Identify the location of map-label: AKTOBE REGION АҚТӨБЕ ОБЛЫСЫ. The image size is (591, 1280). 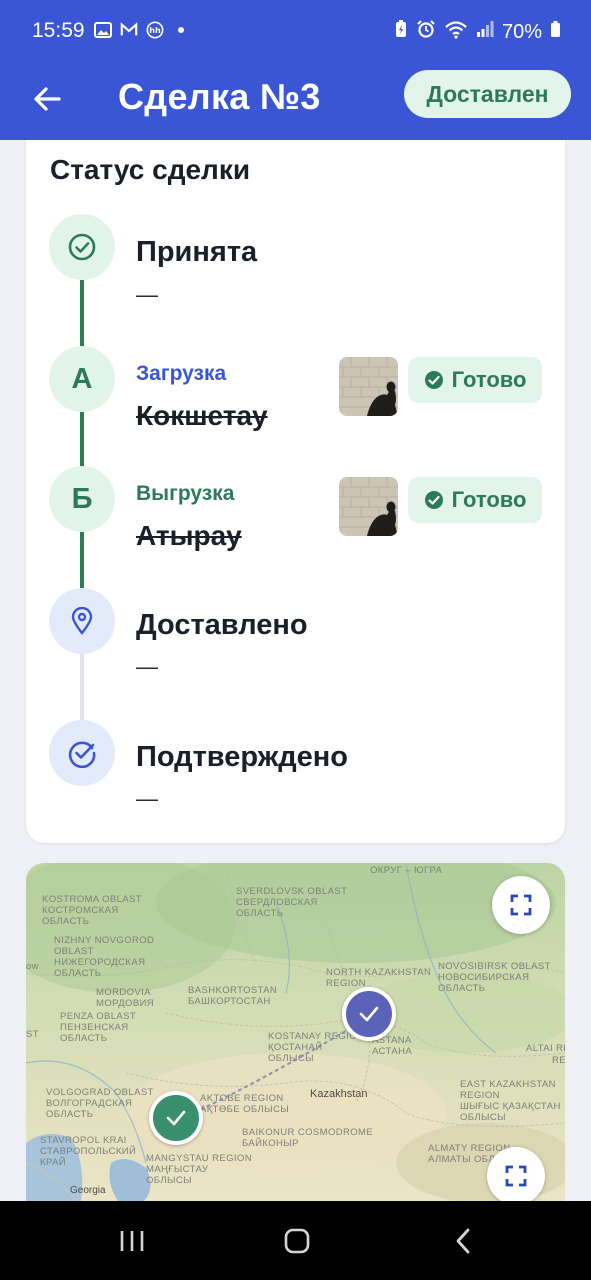
(245, 1104).